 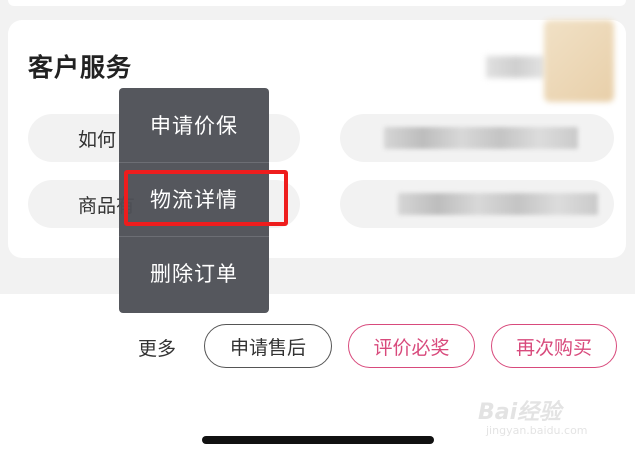 What do you see at coordinates (268, 346) in the screenshot?
I see `apply-after-sale-button: 申请售后` at bounding box center [268, 346].